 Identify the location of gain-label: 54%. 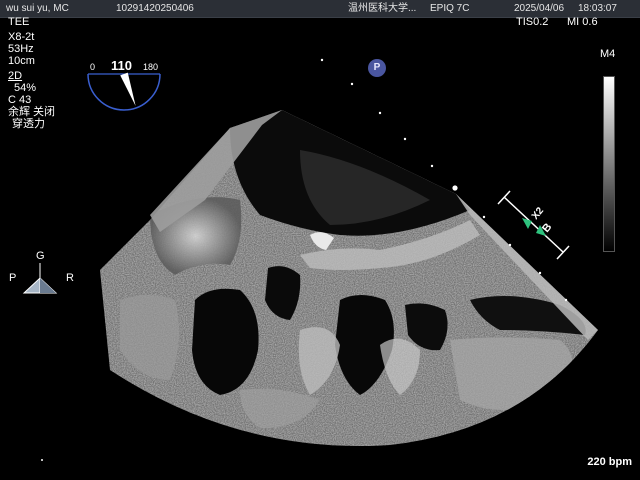
(25, 88).